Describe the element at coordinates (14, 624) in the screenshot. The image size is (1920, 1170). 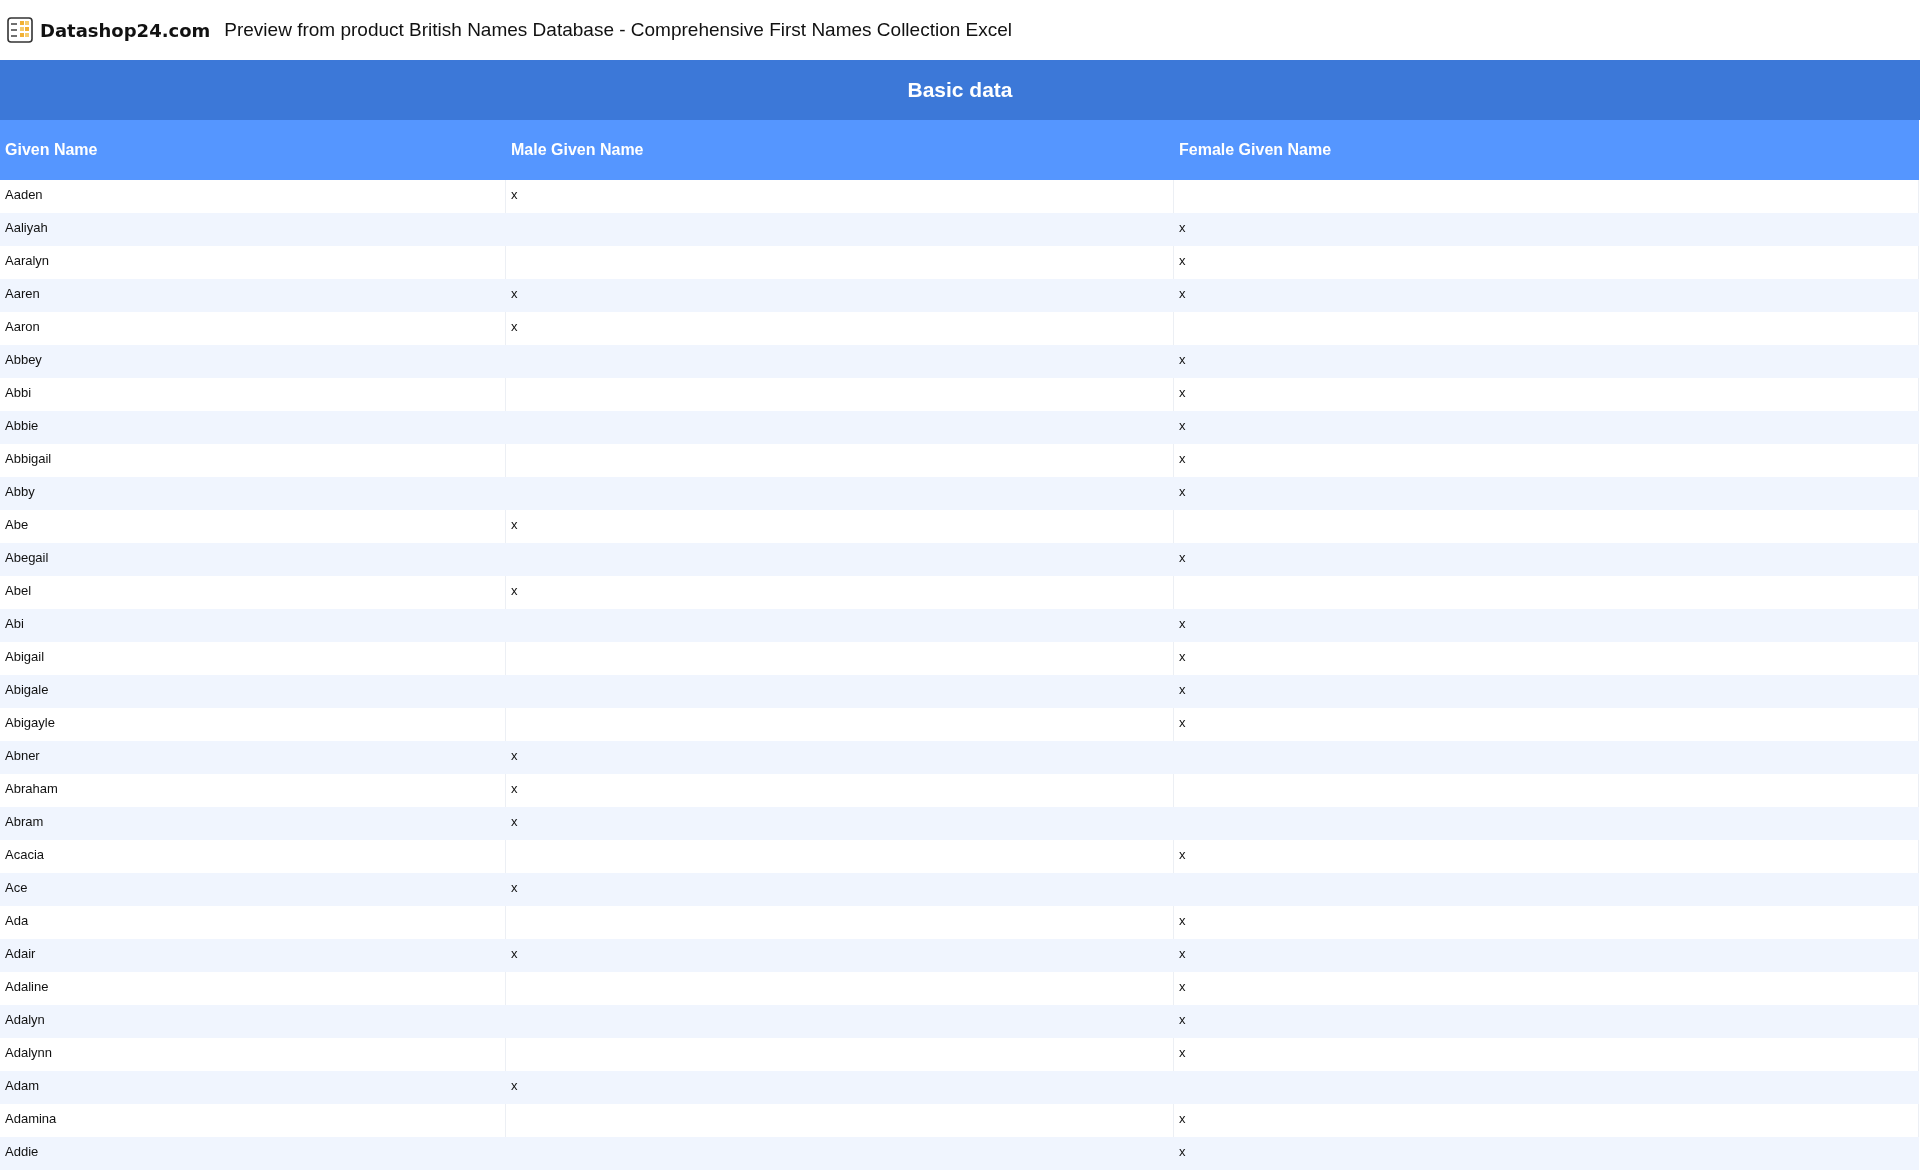
I see `table-cell-text: Abi` at that location.